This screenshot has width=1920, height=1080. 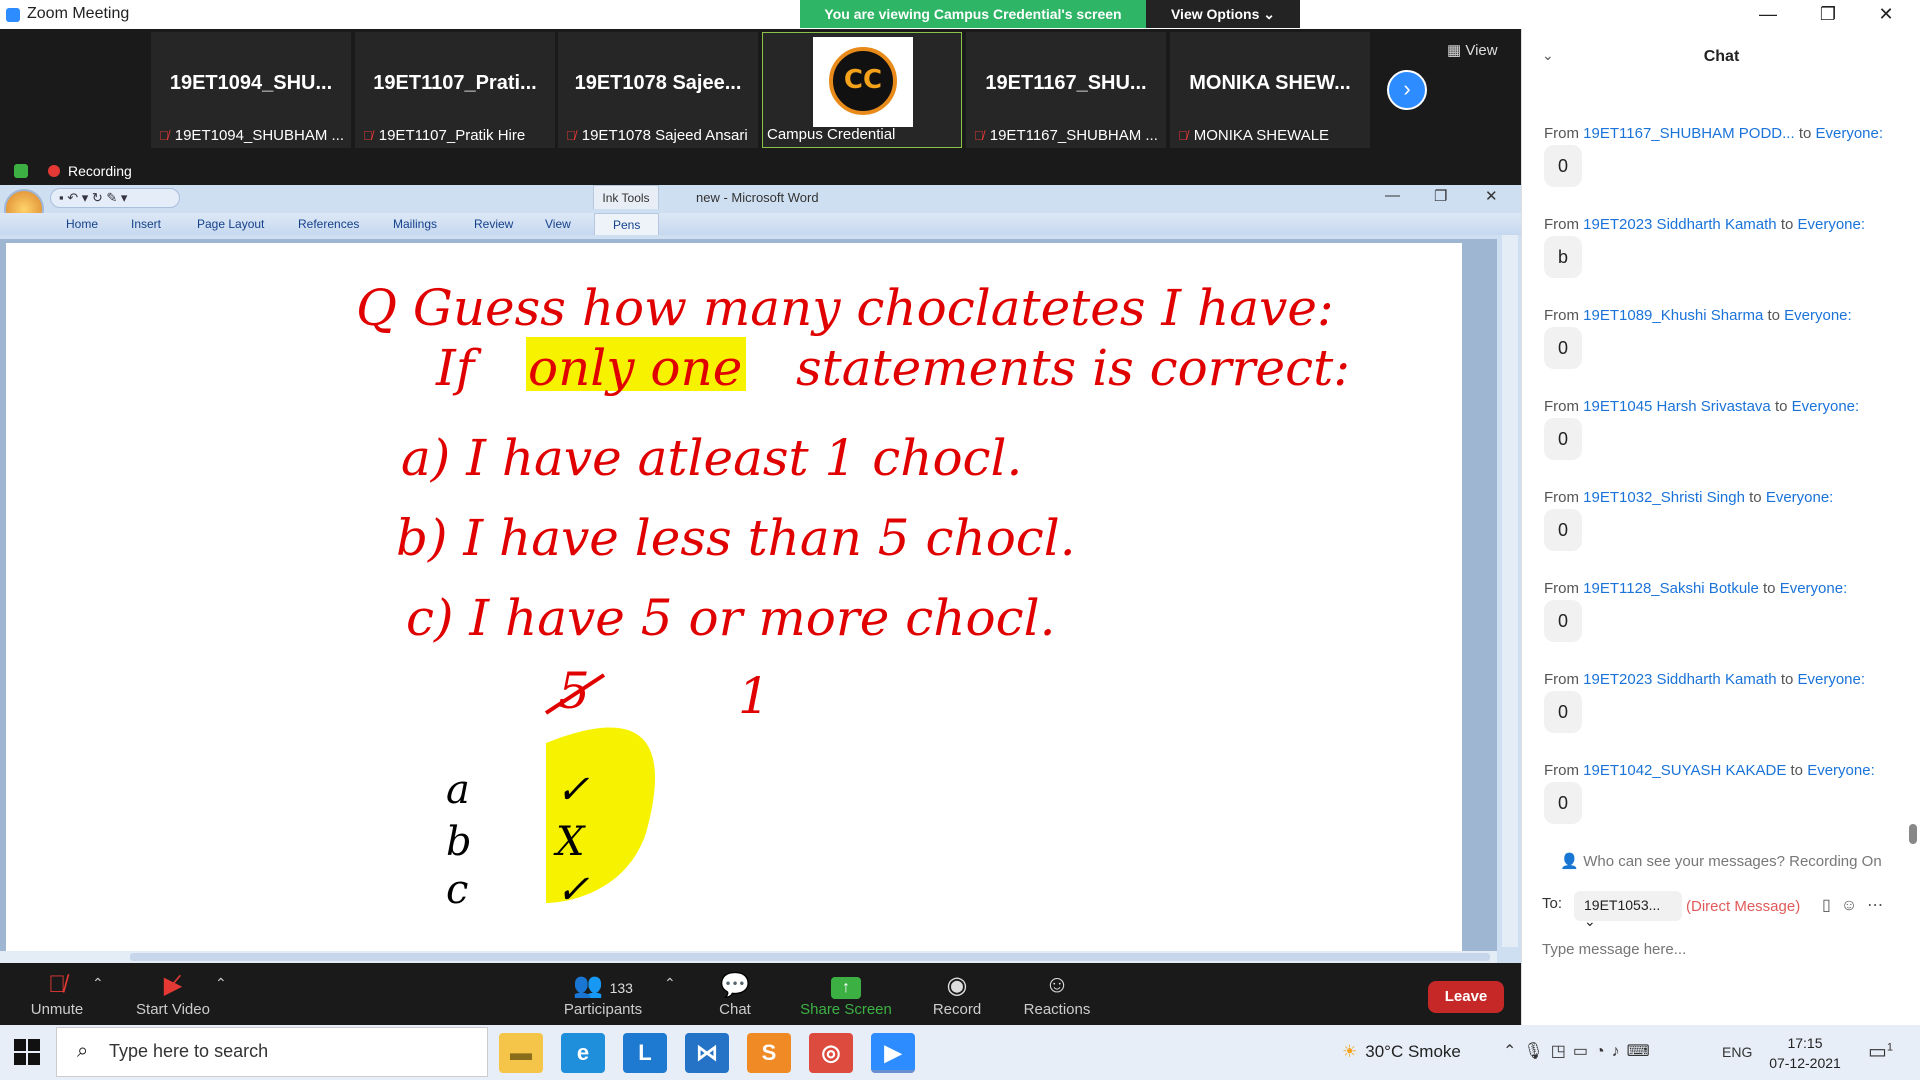 What do you see at coordinates (1441, 196) in the screenshot?
I see `word-restore-icon: ❐` at bounding box center [1441, 196].